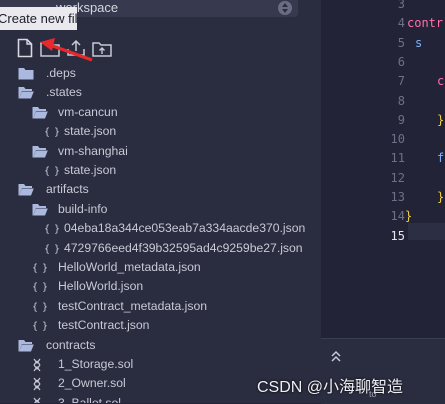 This screenshot has height=404, width=445. What do you see at coordinates (336, 356) in the screenshot?
I see `chevrons-up-icon` at bounding box center [336, 356].